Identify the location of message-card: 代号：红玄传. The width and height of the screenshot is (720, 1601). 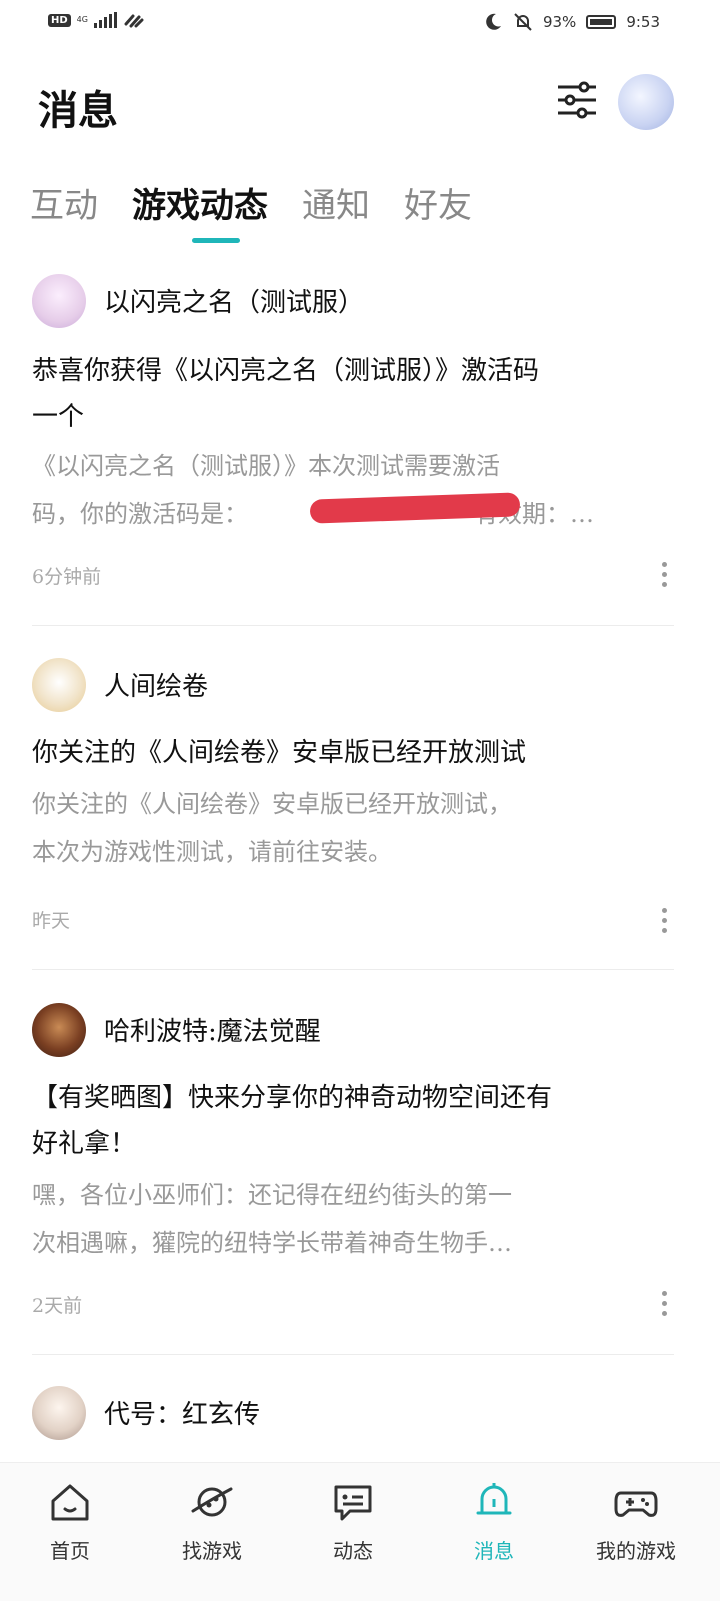
(353, 1421).